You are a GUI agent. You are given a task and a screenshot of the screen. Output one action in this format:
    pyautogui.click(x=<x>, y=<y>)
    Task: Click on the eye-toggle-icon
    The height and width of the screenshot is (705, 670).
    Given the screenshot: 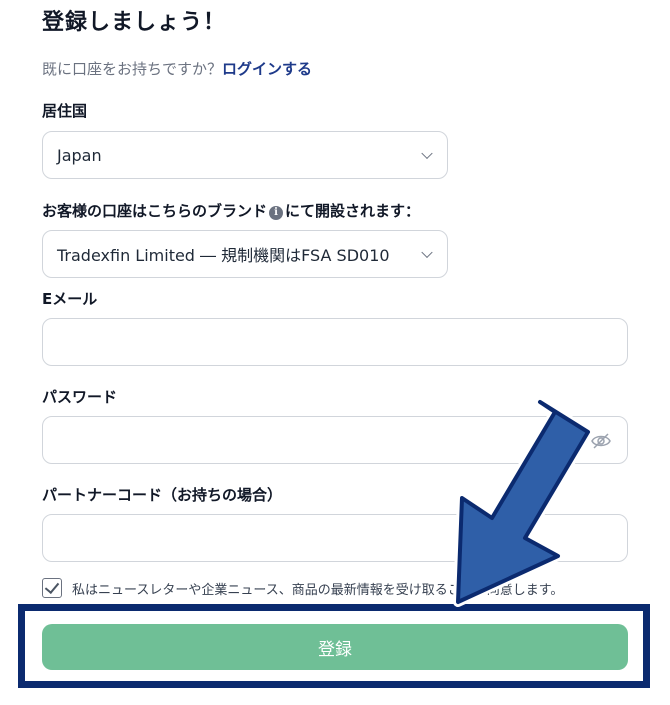 What is the action you would take?
    pyautogui.click(x=601, y=441)
    